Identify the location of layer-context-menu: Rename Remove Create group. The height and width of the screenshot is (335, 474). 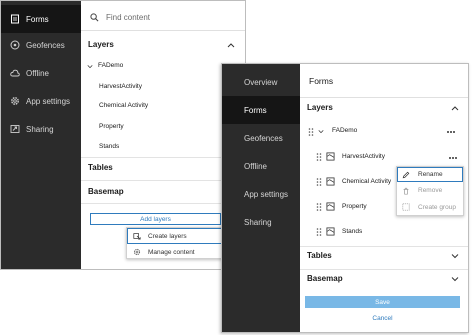
(430, 191).